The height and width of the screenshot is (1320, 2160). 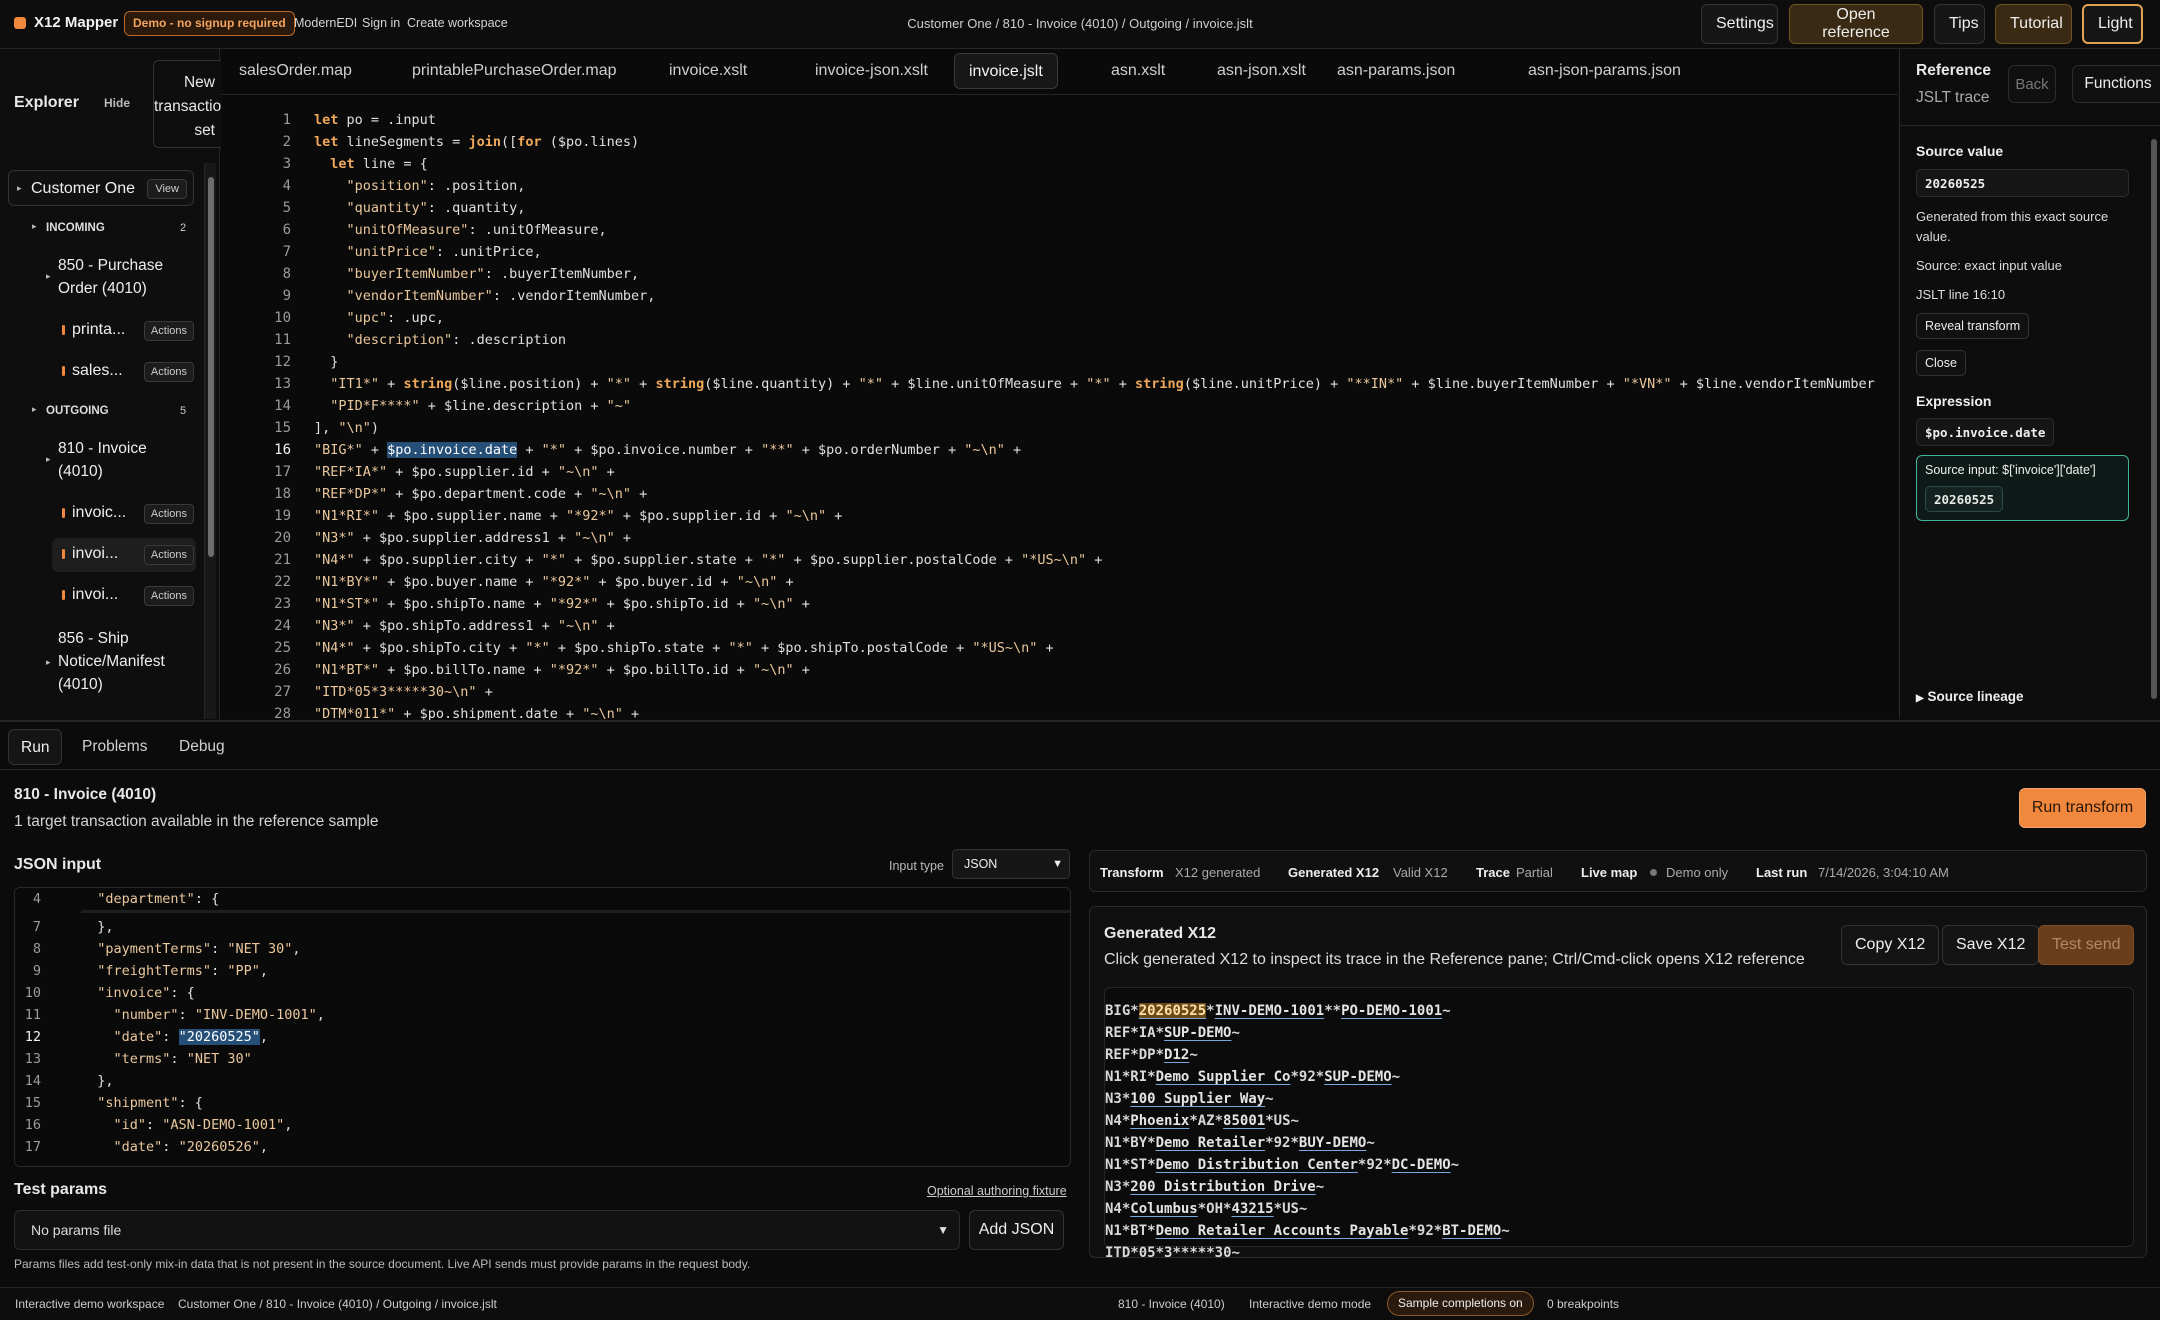 I want to click on file-row: invoic... Actions, so click(x=124, y=514).